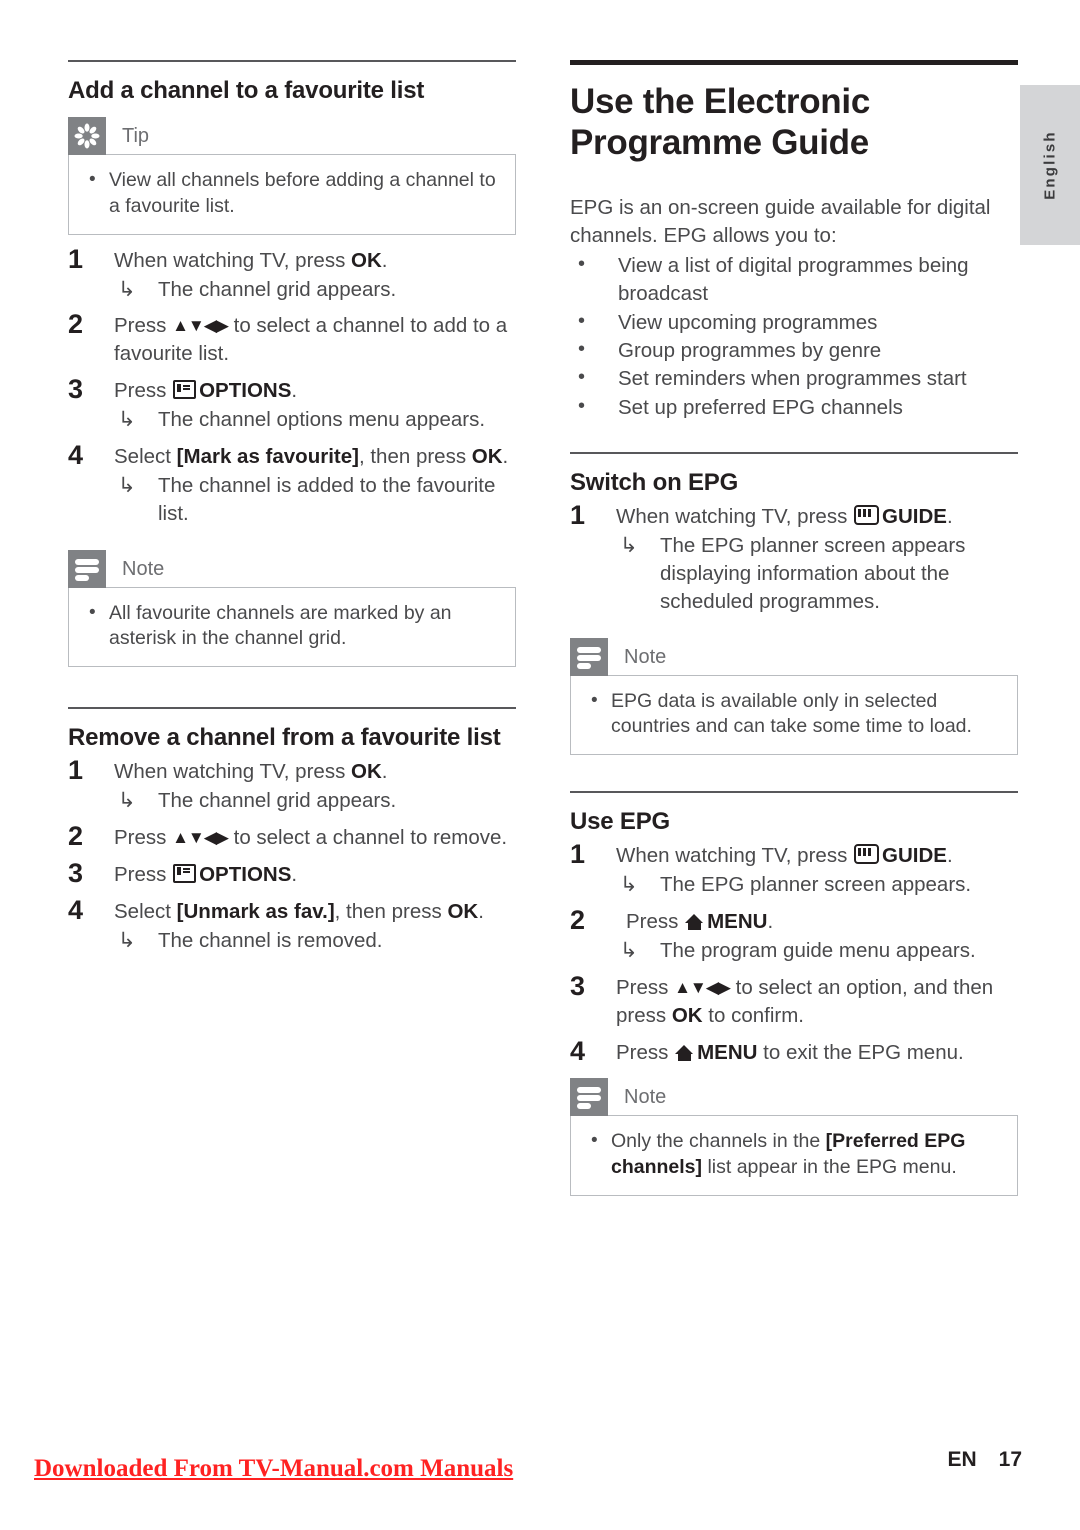 The height and width of the screenshot is (1530, 1080). What do you see at coordinates (984, 1460) in the screenshot?
I see `page-folio: EN 17` at bounding box center [984, 1460].